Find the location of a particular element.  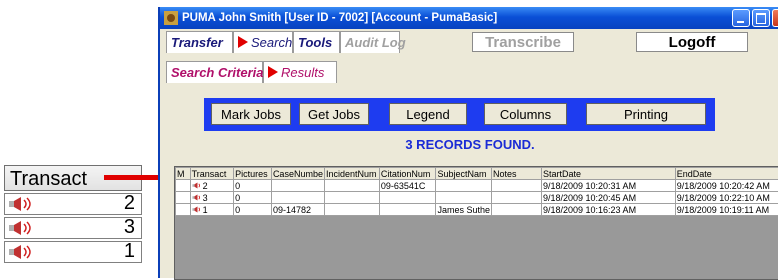

transcribe-button: Transcribe is located at coordinates (523, 42).